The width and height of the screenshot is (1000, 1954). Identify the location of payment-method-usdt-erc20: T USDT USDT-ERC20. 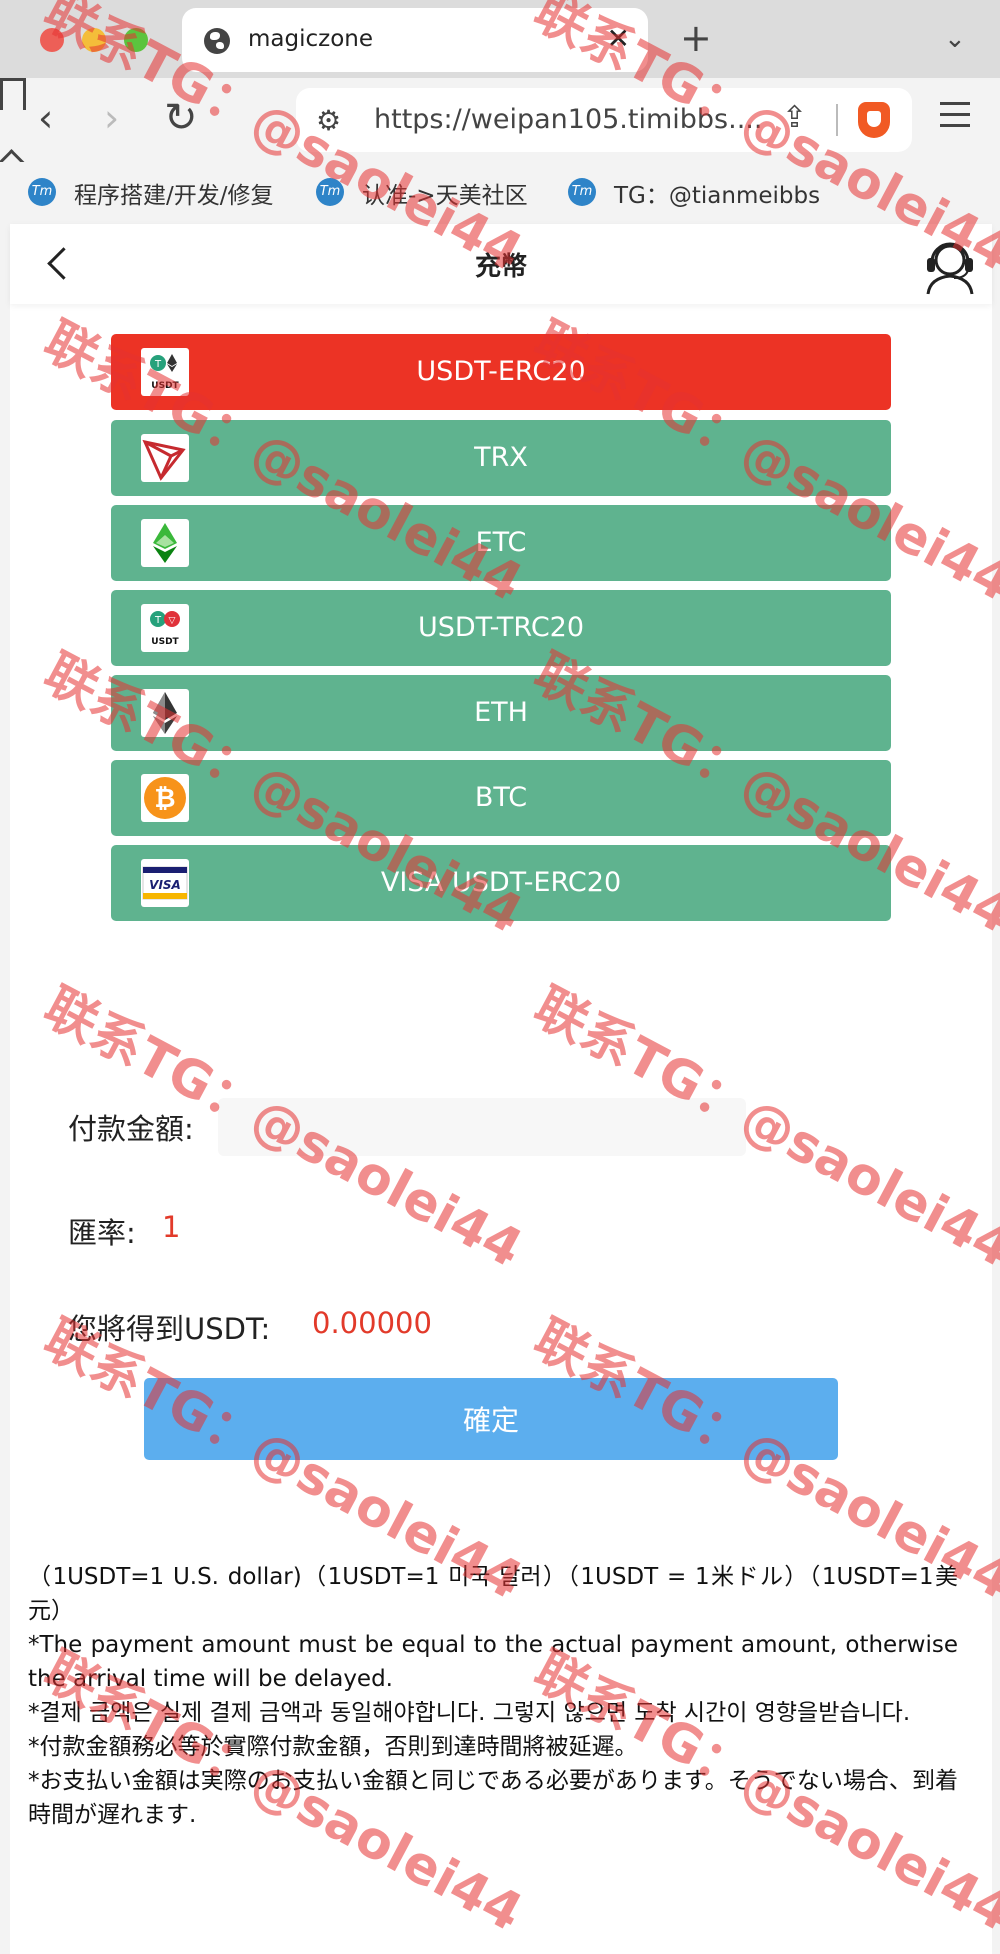
(501, 372).